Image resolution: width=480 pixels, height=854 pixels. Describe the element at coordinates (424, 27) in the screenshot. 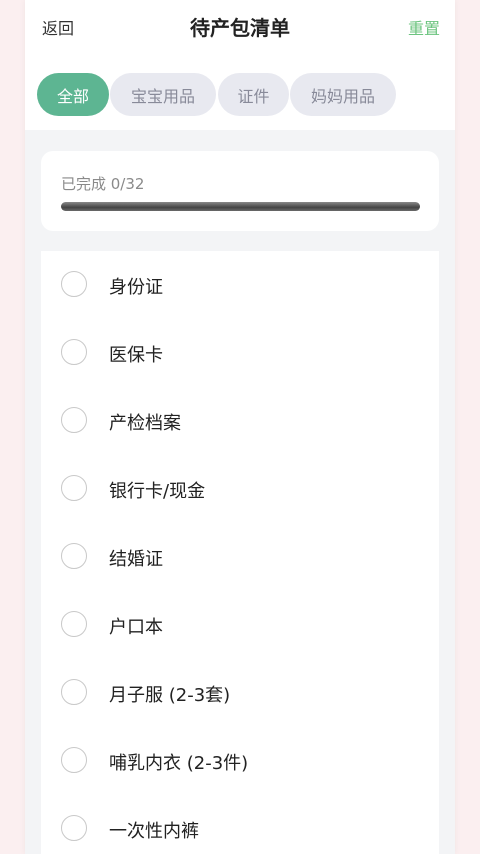

I see `reset-button: 重置` at that location.